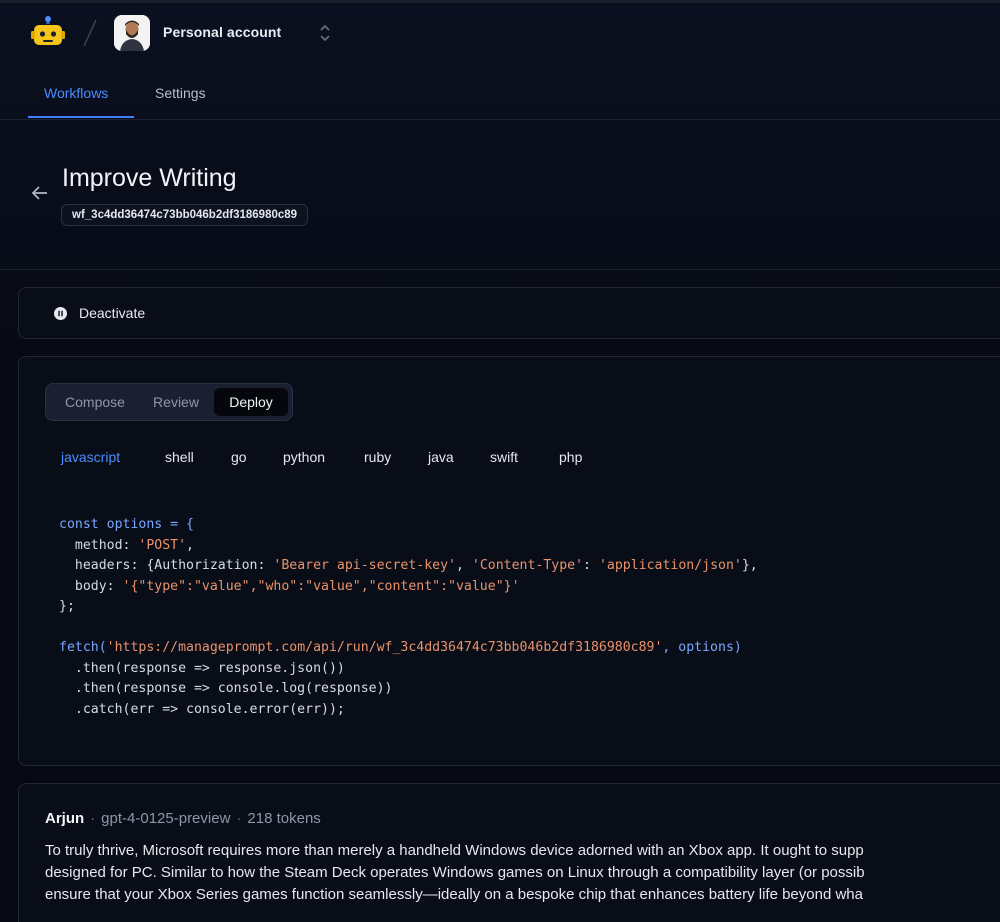 The width and height of the screenshot is (1000, 922). Describe the element at coordinates (251, 402) in the screenshot. I see `mode-deploy-button: Deploy` at that location.